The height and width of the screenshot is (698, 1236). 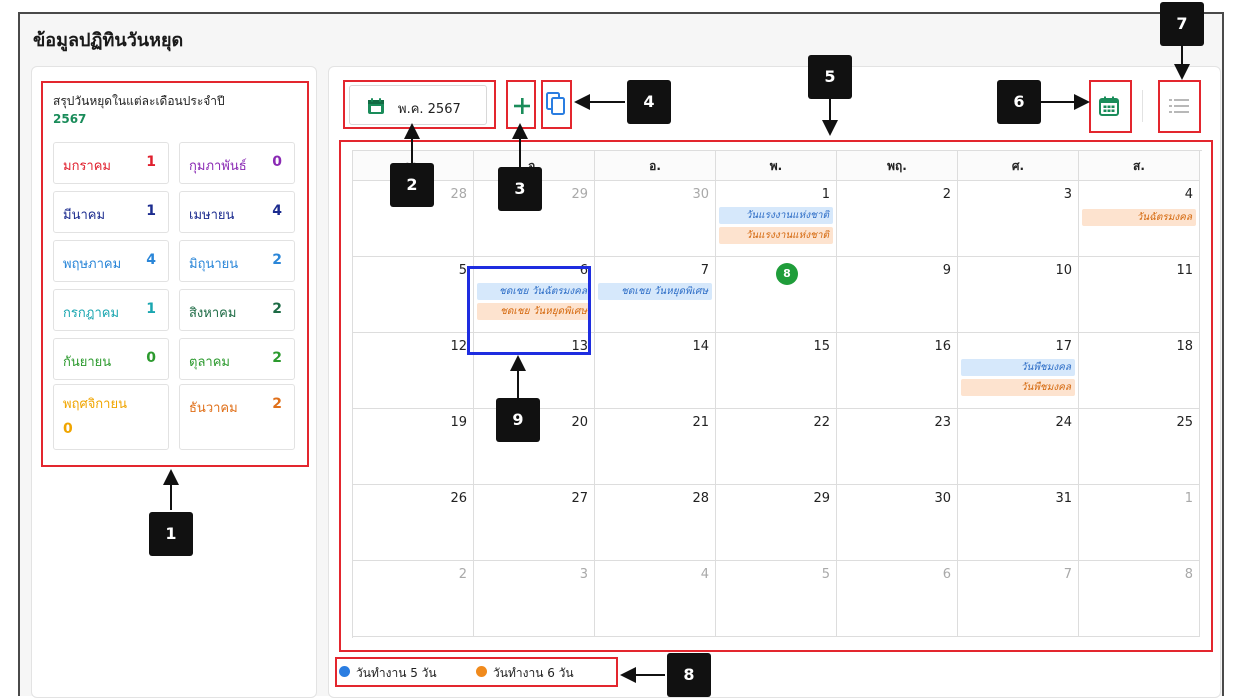 I want to click on callout-8: 8, so click(x=689, y=675).